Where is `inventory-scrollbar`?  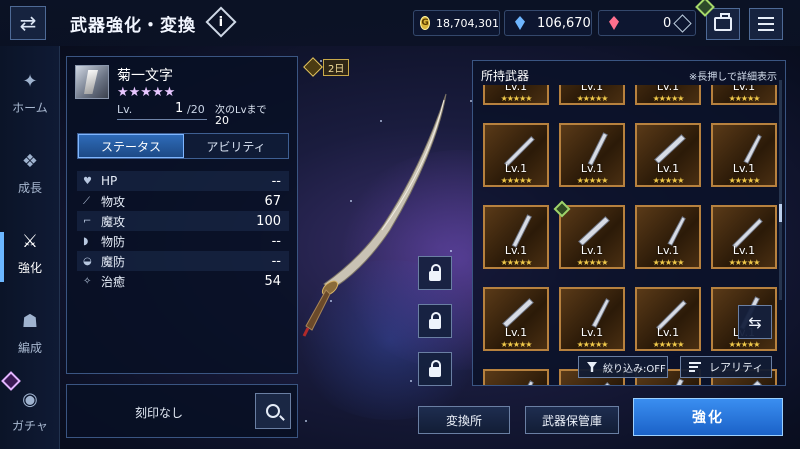
inventory-scrollbar is located at coordinates (780, 190).